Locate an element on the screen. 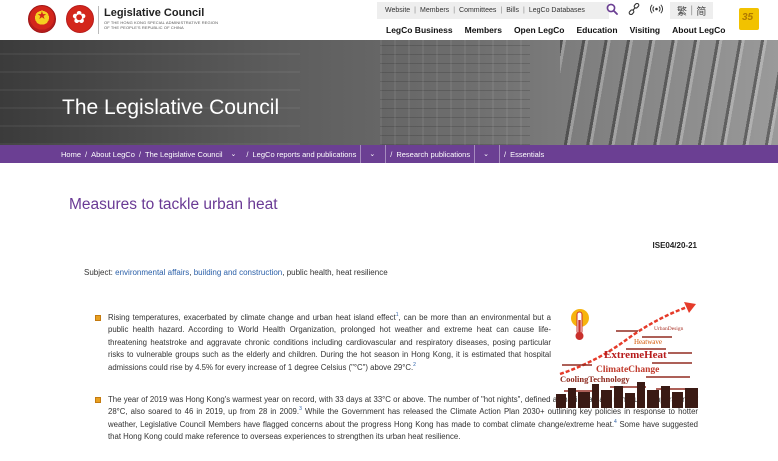  link-icon is located at coordinates (634, 9).